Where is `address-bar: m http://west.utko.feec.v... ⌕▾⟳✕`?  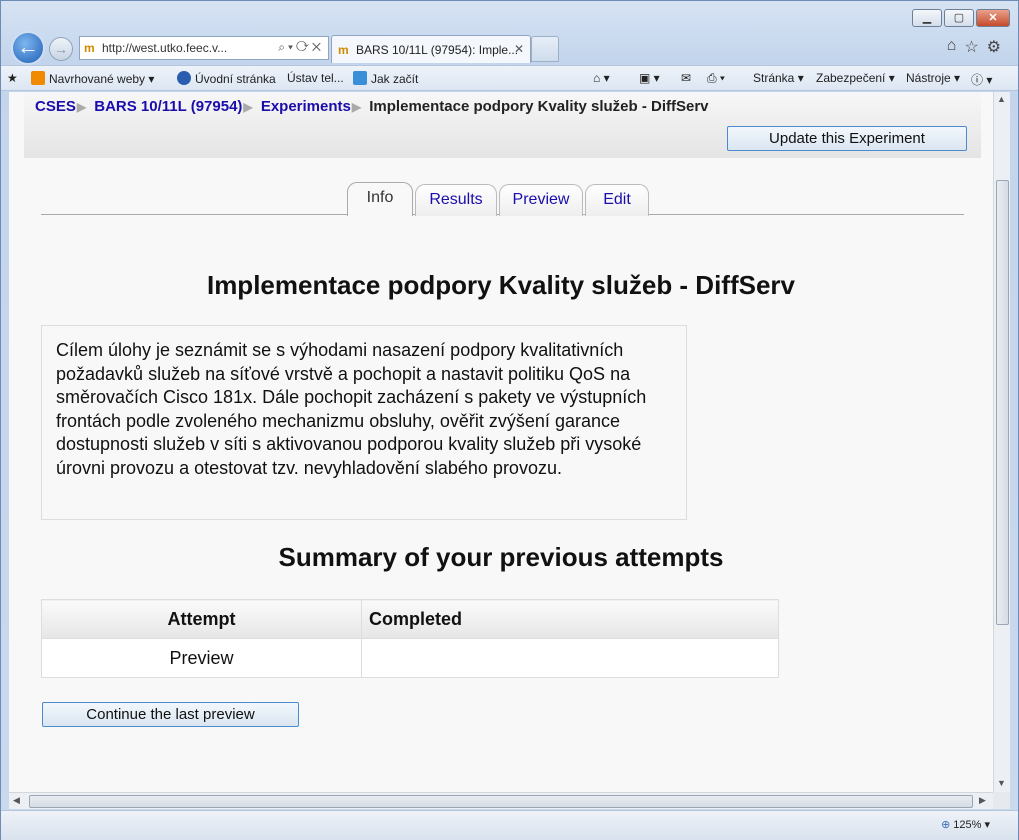 address-bar: m http://west.utko.feec.v... ⌕▾⟳✕ is located at coordinates (204, 48).